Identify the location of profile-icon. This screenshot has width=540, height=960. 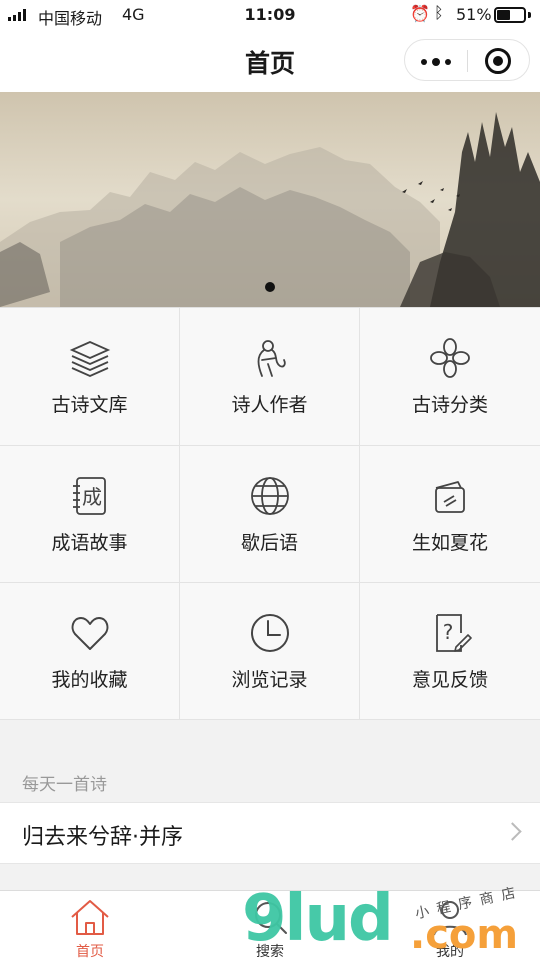
(450, 918).